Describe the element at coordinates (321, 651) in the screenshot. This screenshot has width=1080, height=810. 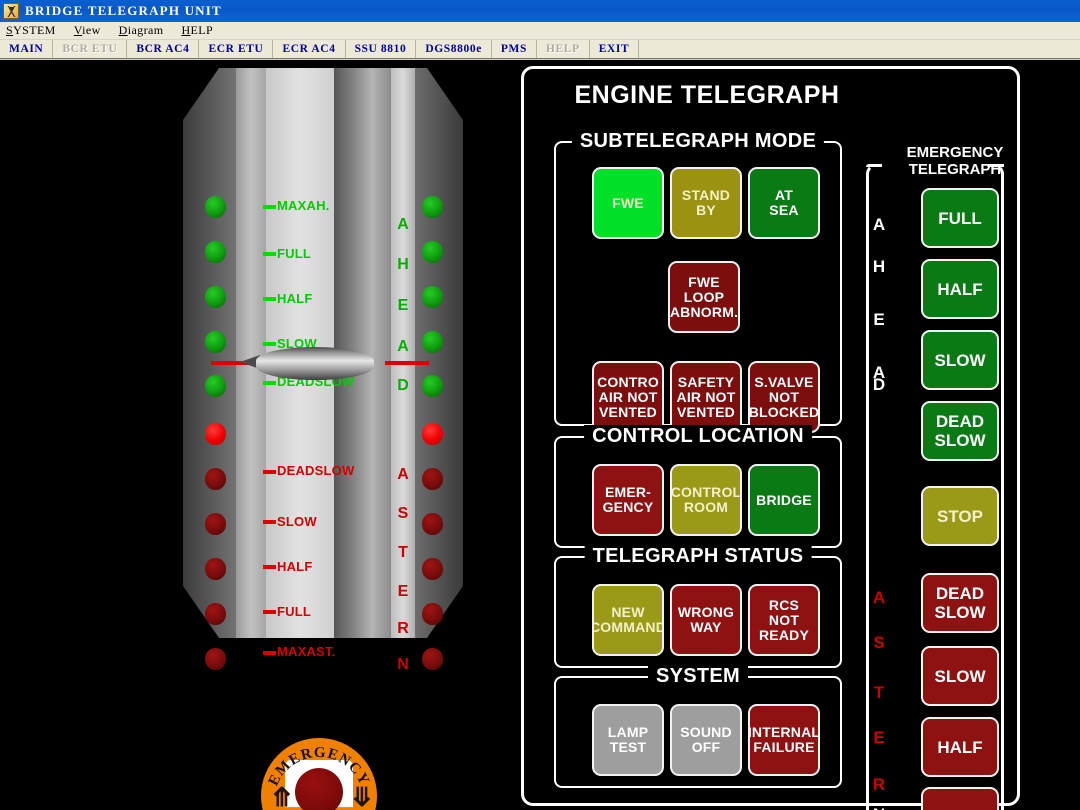
I see `telegraph-label-line: AST.` at that location.